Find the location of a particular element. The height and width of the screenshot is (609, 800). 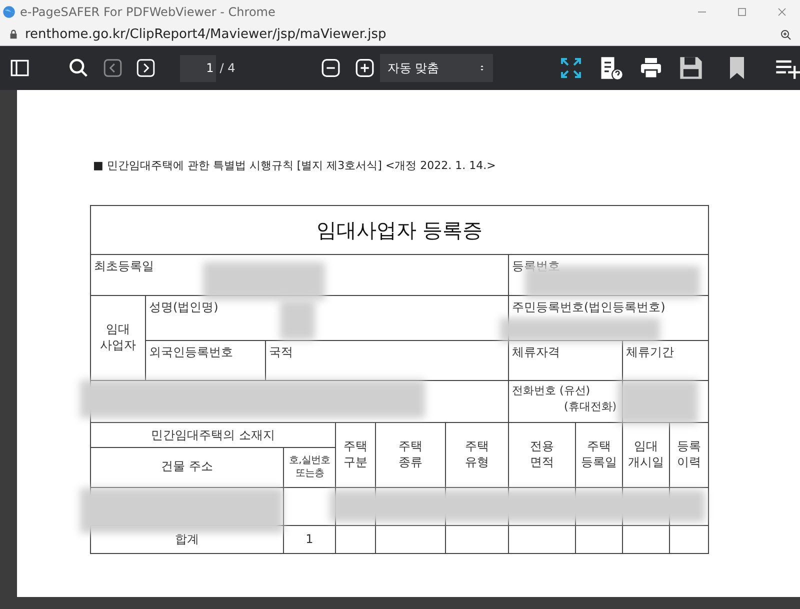

globe-icon is located at coordinates (9, 12).